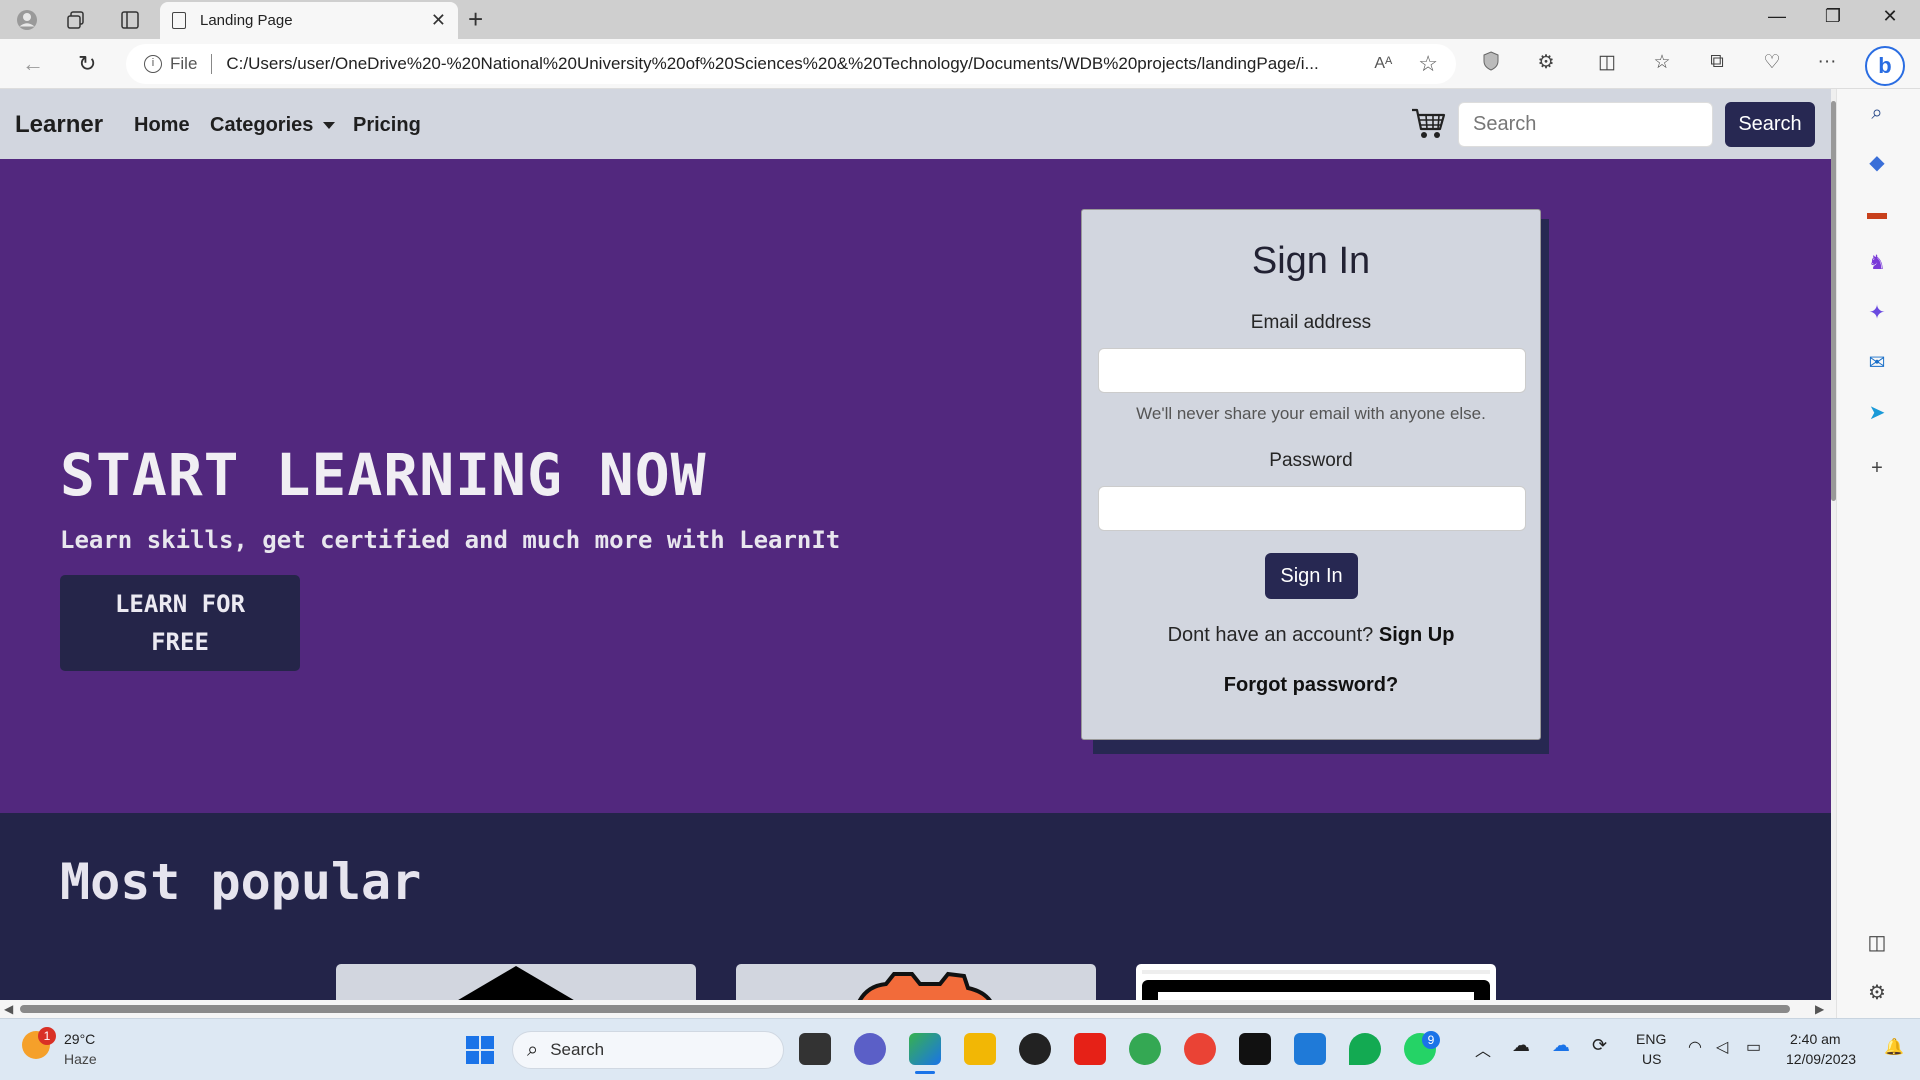 This screenshot has height=1080, width=1920. What do you see at coordinates (1877, 263) in the screenshot?
I see `games-icon: ♞` at bounding box center [1877, 263].